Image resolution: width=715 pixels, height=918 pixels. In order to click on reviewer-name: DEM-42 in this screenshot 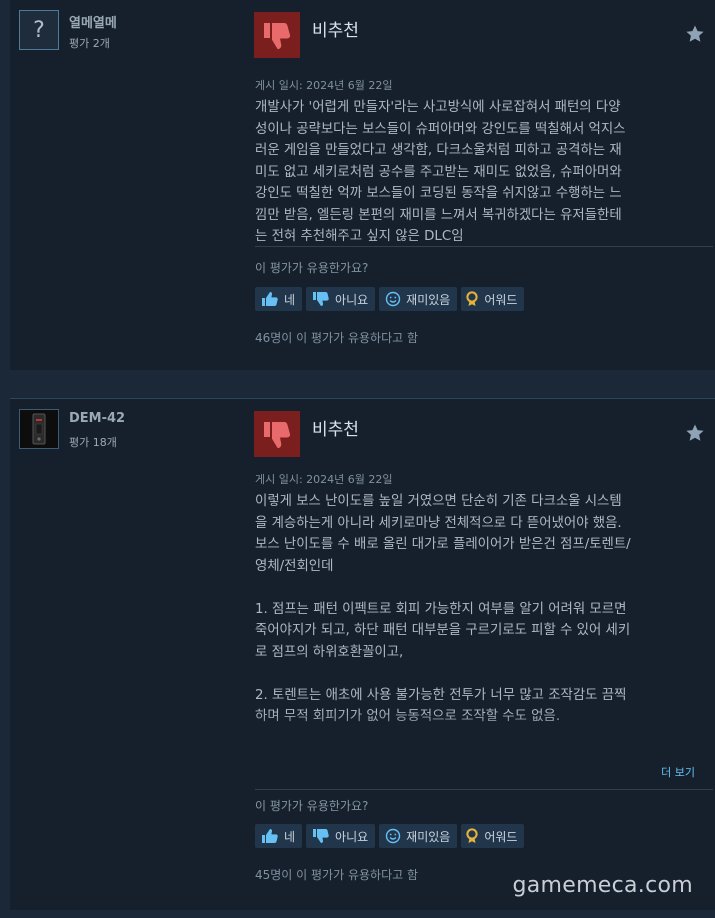, I will do `click(97, 418)`.